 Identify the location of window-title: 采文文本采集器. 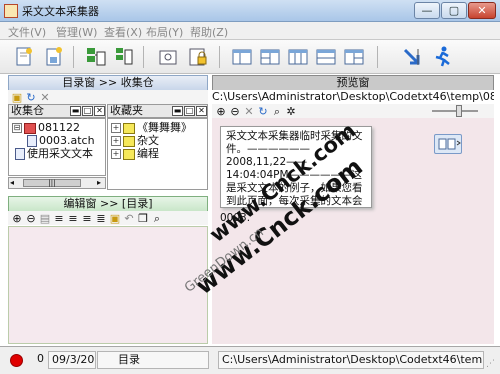
(60, 11).